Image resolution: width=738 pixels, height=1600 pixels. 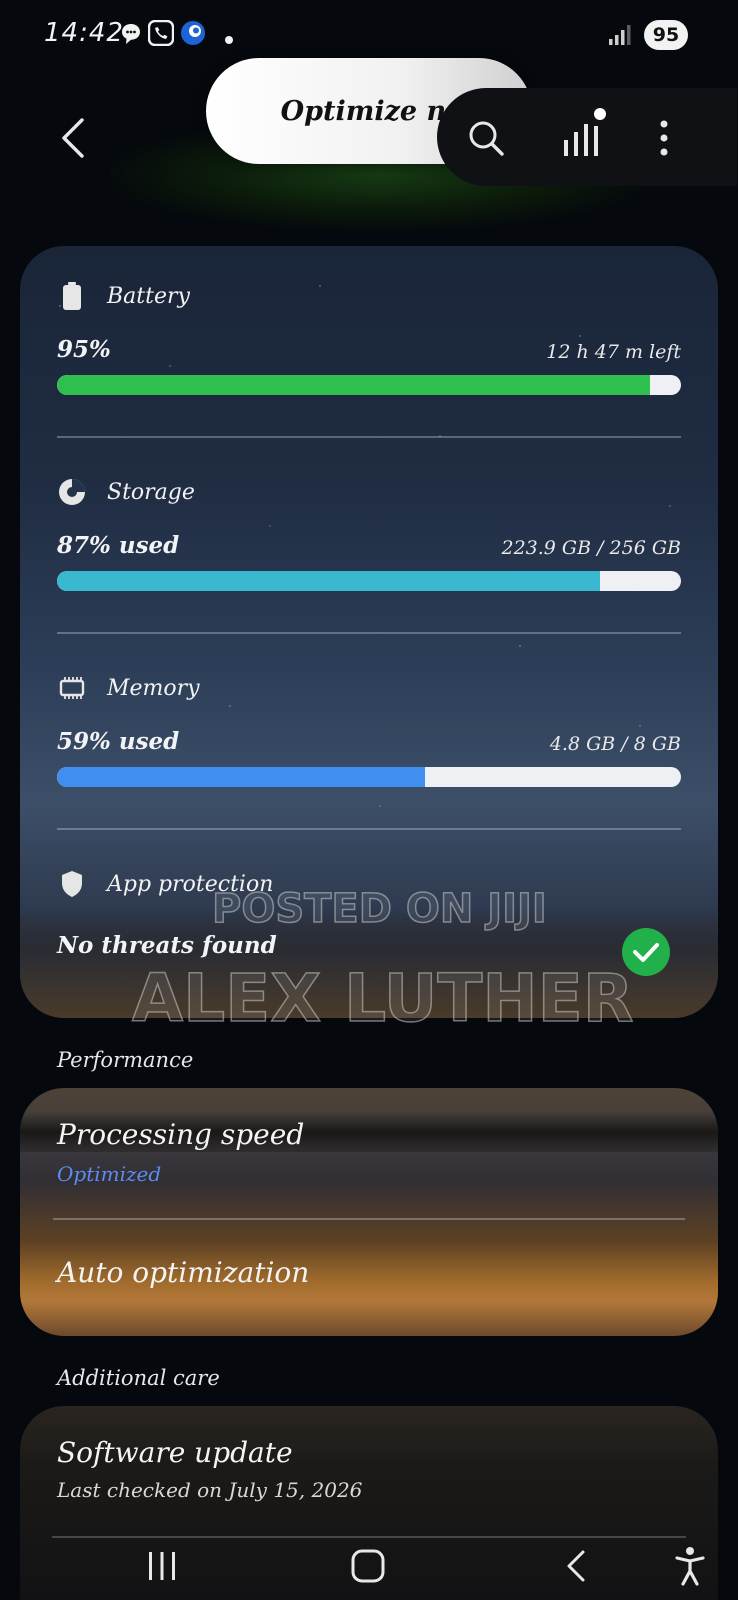 I want to click on processing-speed-title: Processing speed, so click(x=181, y=1134).